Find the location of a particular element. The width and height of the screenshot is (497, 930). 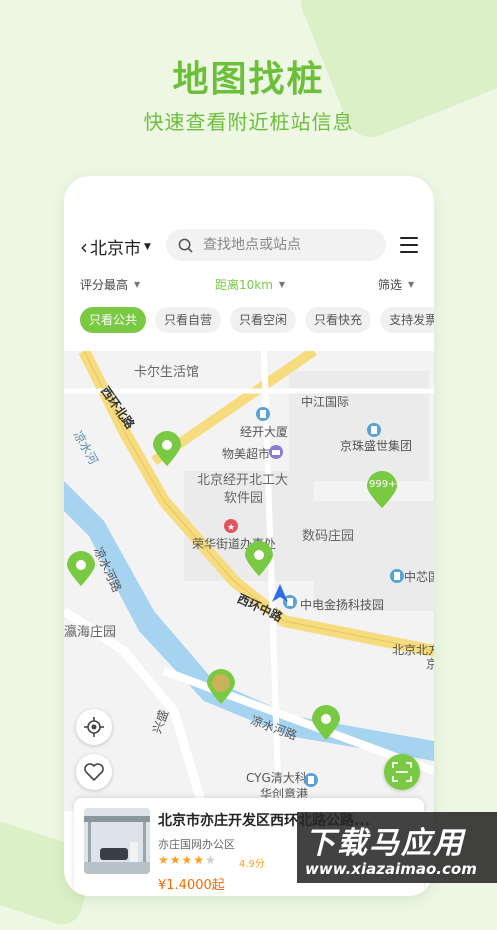

promo-headline: 地图找桩 is located at coordinates (248, 79).